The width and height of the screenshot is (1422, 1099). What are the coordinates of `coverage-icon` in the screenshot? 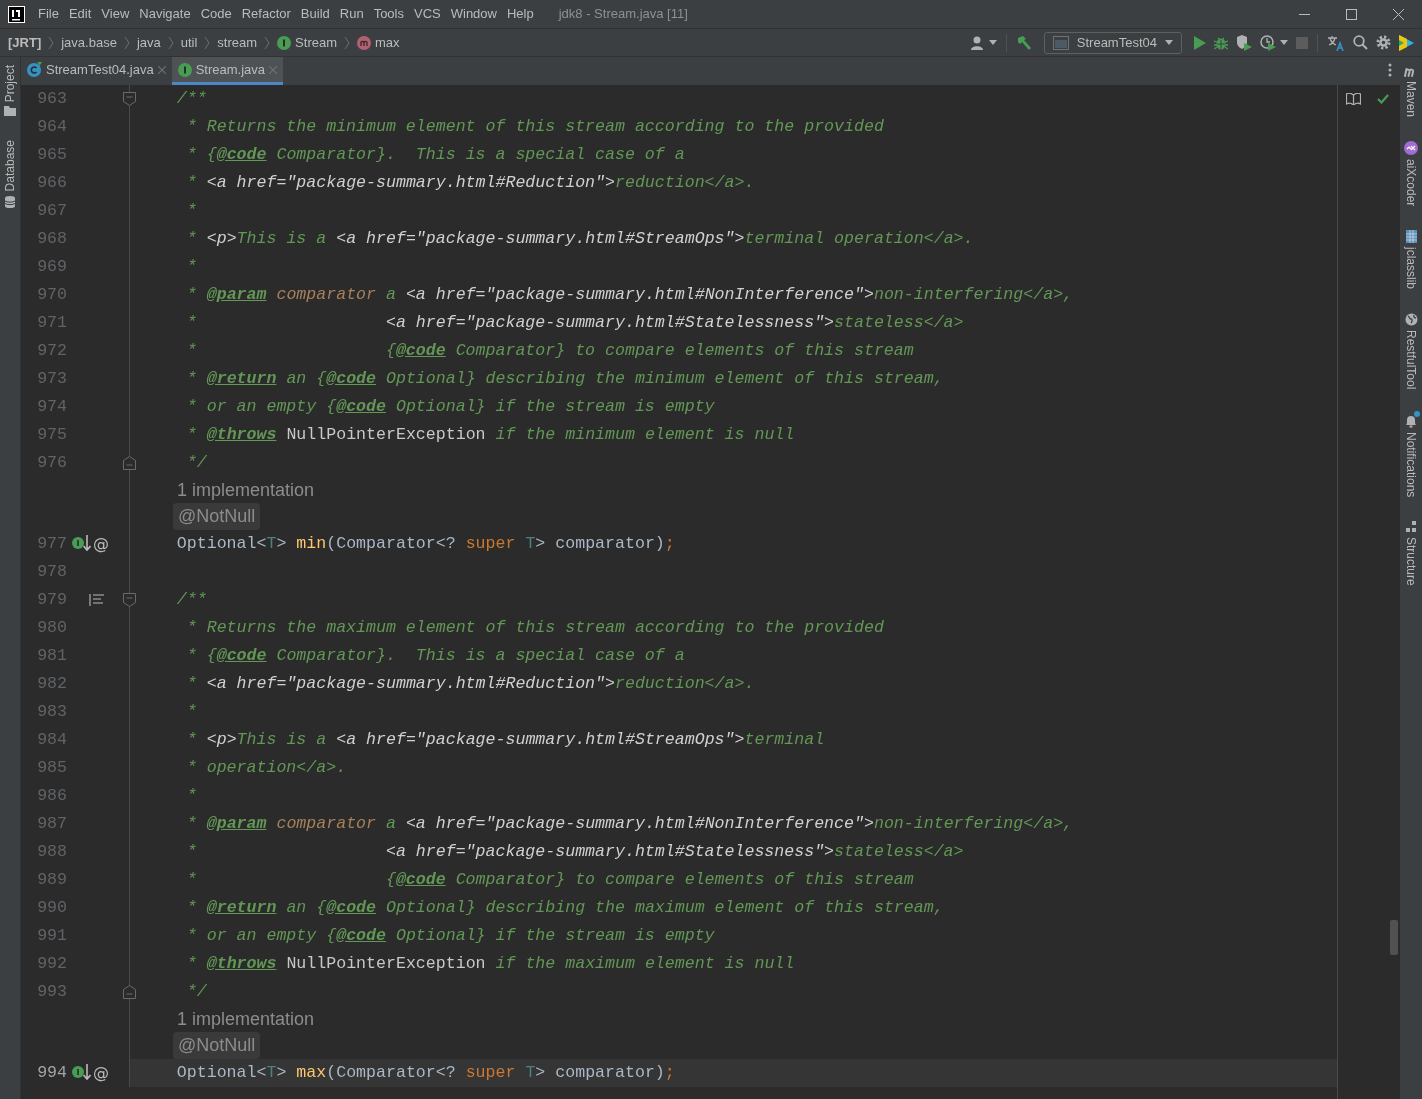 It's located at (1244, 42).